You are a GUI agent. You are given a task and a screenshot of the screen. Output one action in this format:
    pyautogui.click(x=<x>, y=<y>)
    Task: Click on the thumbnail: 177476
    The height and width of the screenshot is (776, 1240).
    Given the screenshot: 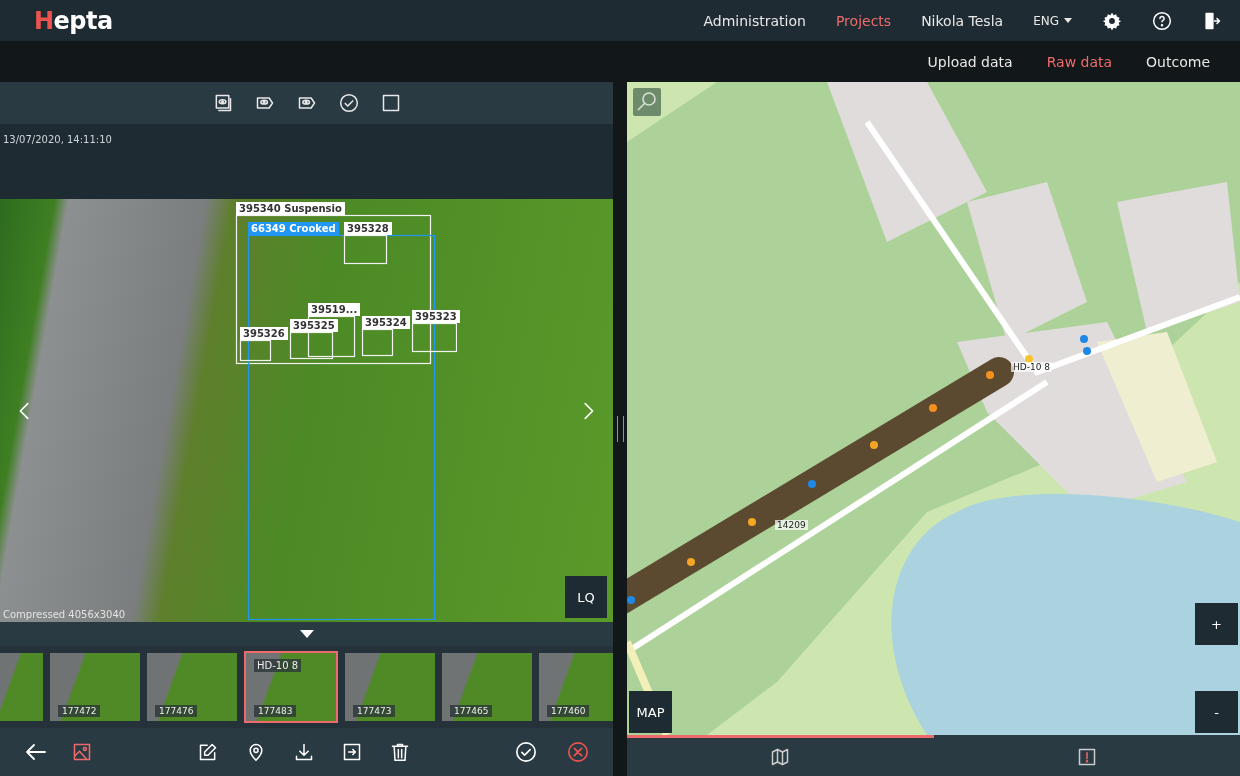 What is the action you would take?
    pyautogui.click(x=192, y=687)
    